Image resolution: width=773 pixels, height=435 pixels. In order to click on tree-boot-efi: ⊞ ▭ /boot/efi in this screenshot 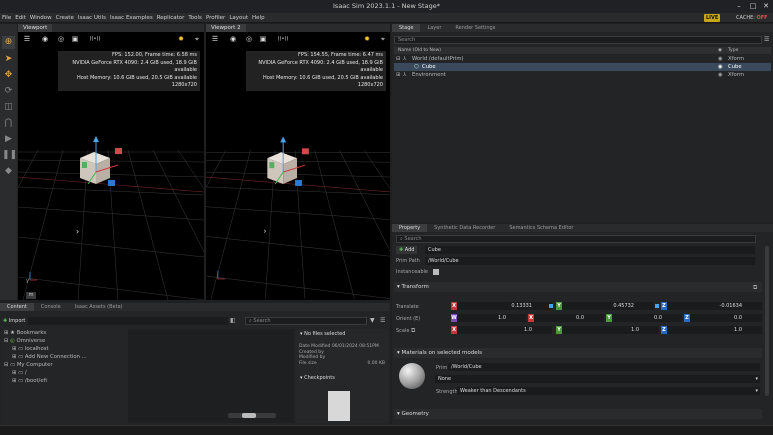, I will do `click(29, 381)`.